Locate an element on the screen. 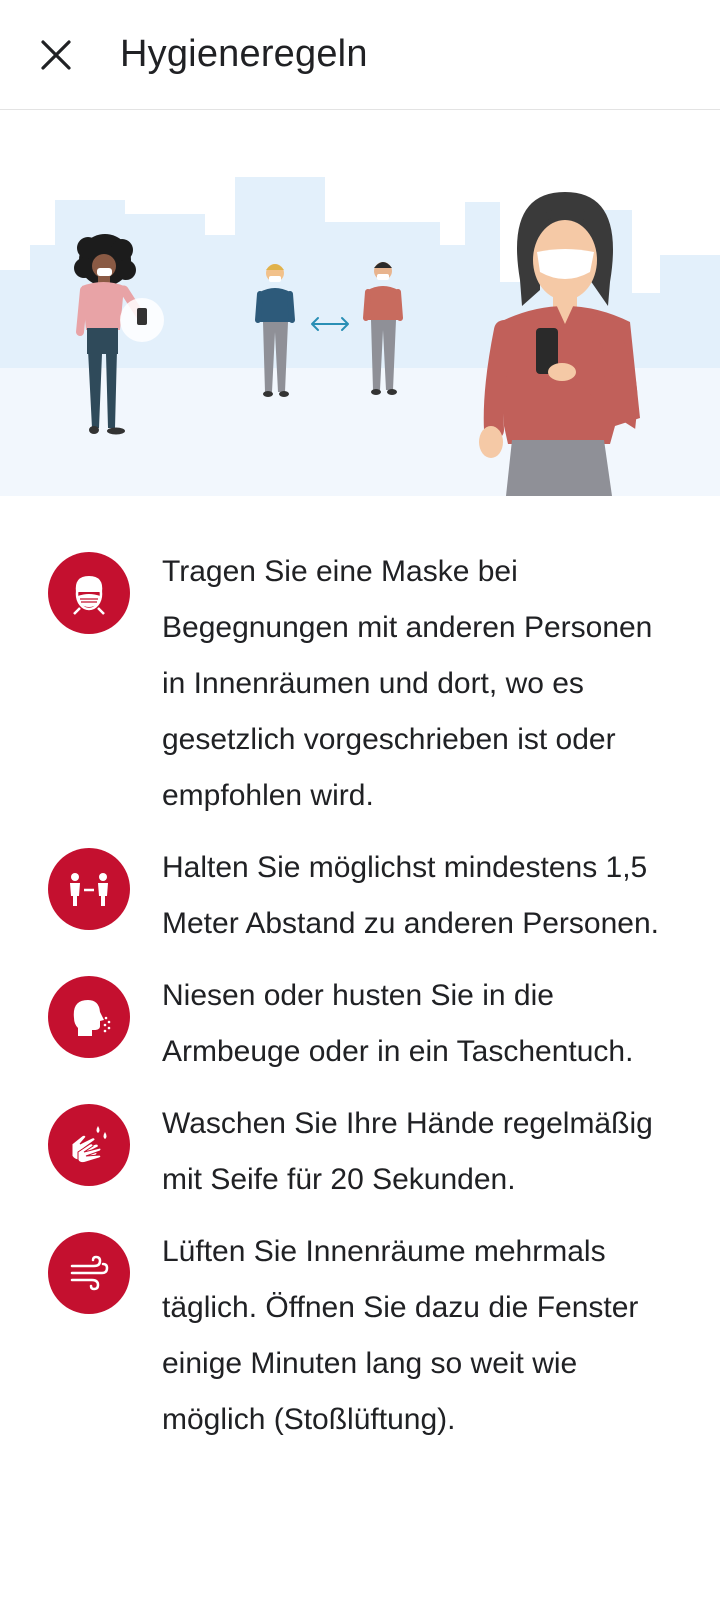  mask-icon is located at coordinates (89, 593).